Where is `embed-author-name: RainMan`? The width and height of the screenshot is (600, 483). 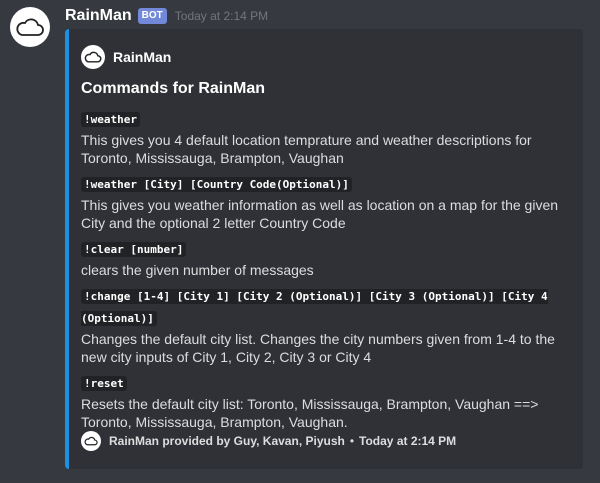
embed-author-name: RainMan is located at coordinates (142, 57).